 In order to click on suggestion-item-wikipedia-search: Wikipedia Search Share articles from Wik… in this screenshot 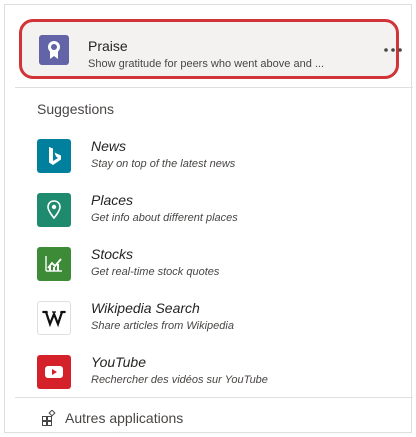, I will do `click(212, 319)`.